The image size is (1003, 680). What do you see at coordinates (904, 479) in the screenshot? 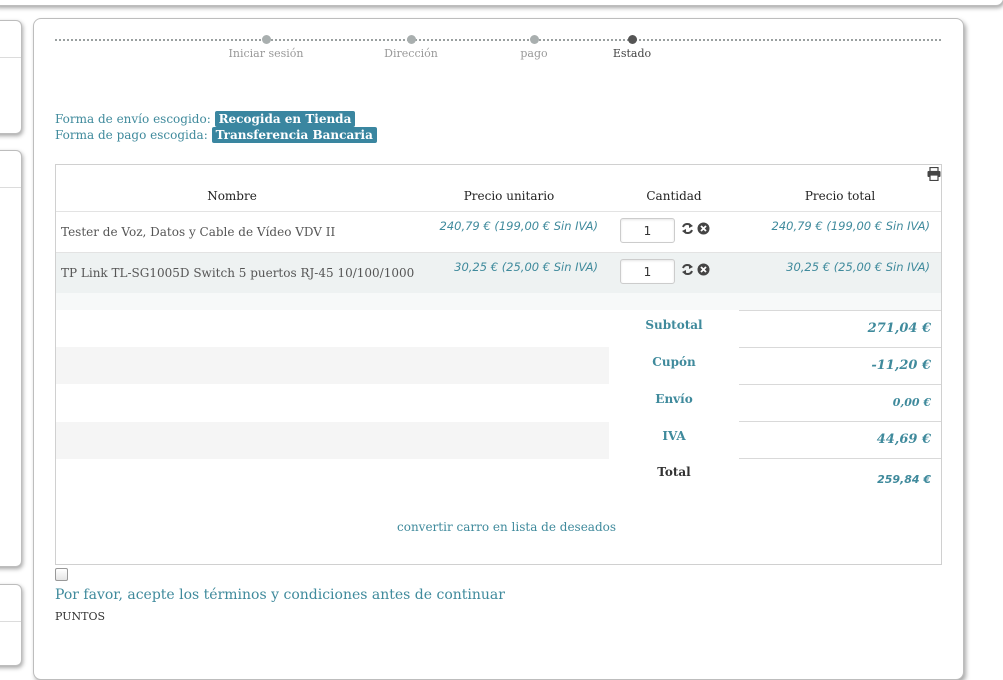
I see `total-amount: 259,84 €` at bounding box center [904, 479].